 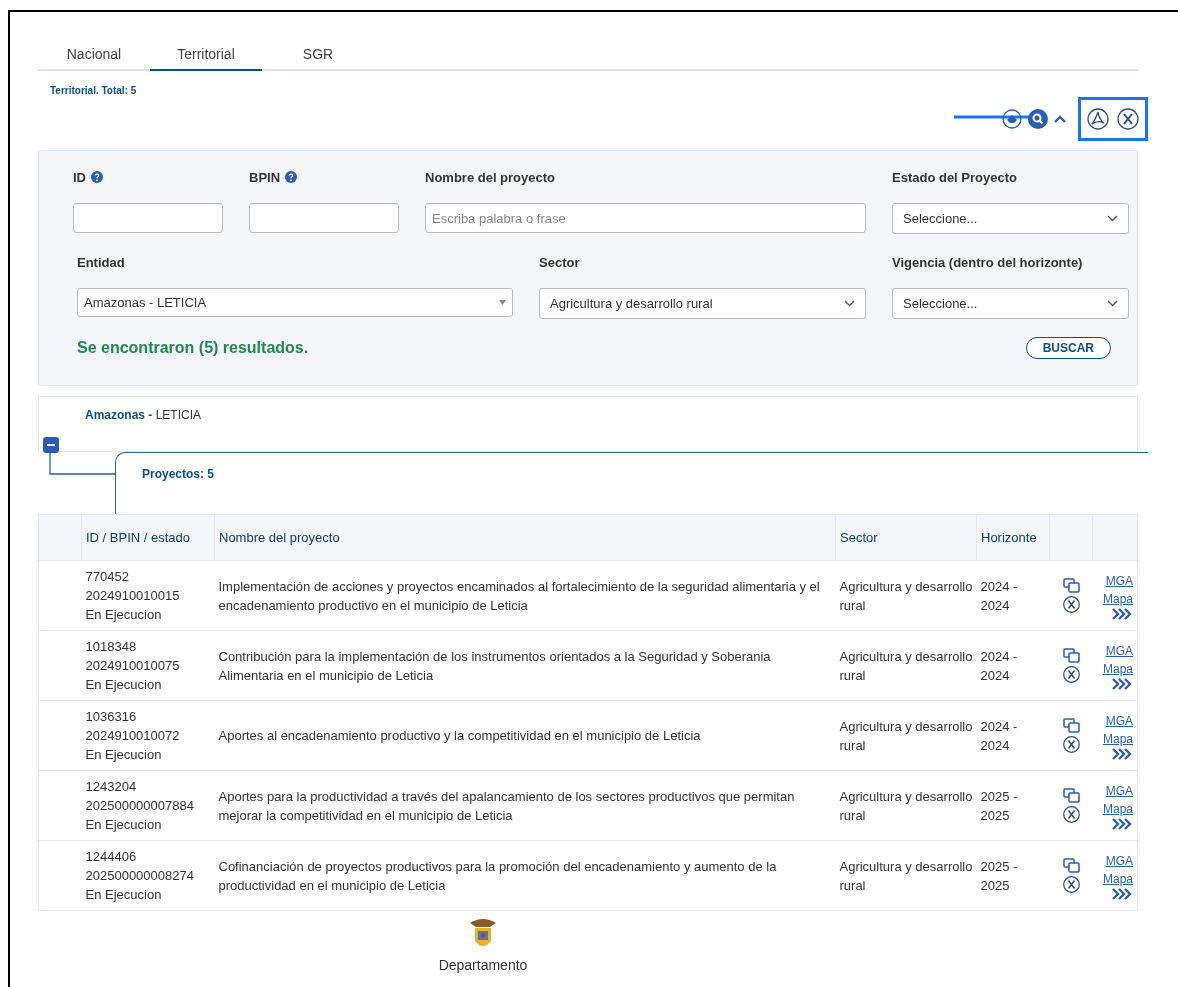 What do you see at coordinates (1013, 537) in the screenshot?
I see `column-header: Horizonte` at bounding box center [1013, 537].